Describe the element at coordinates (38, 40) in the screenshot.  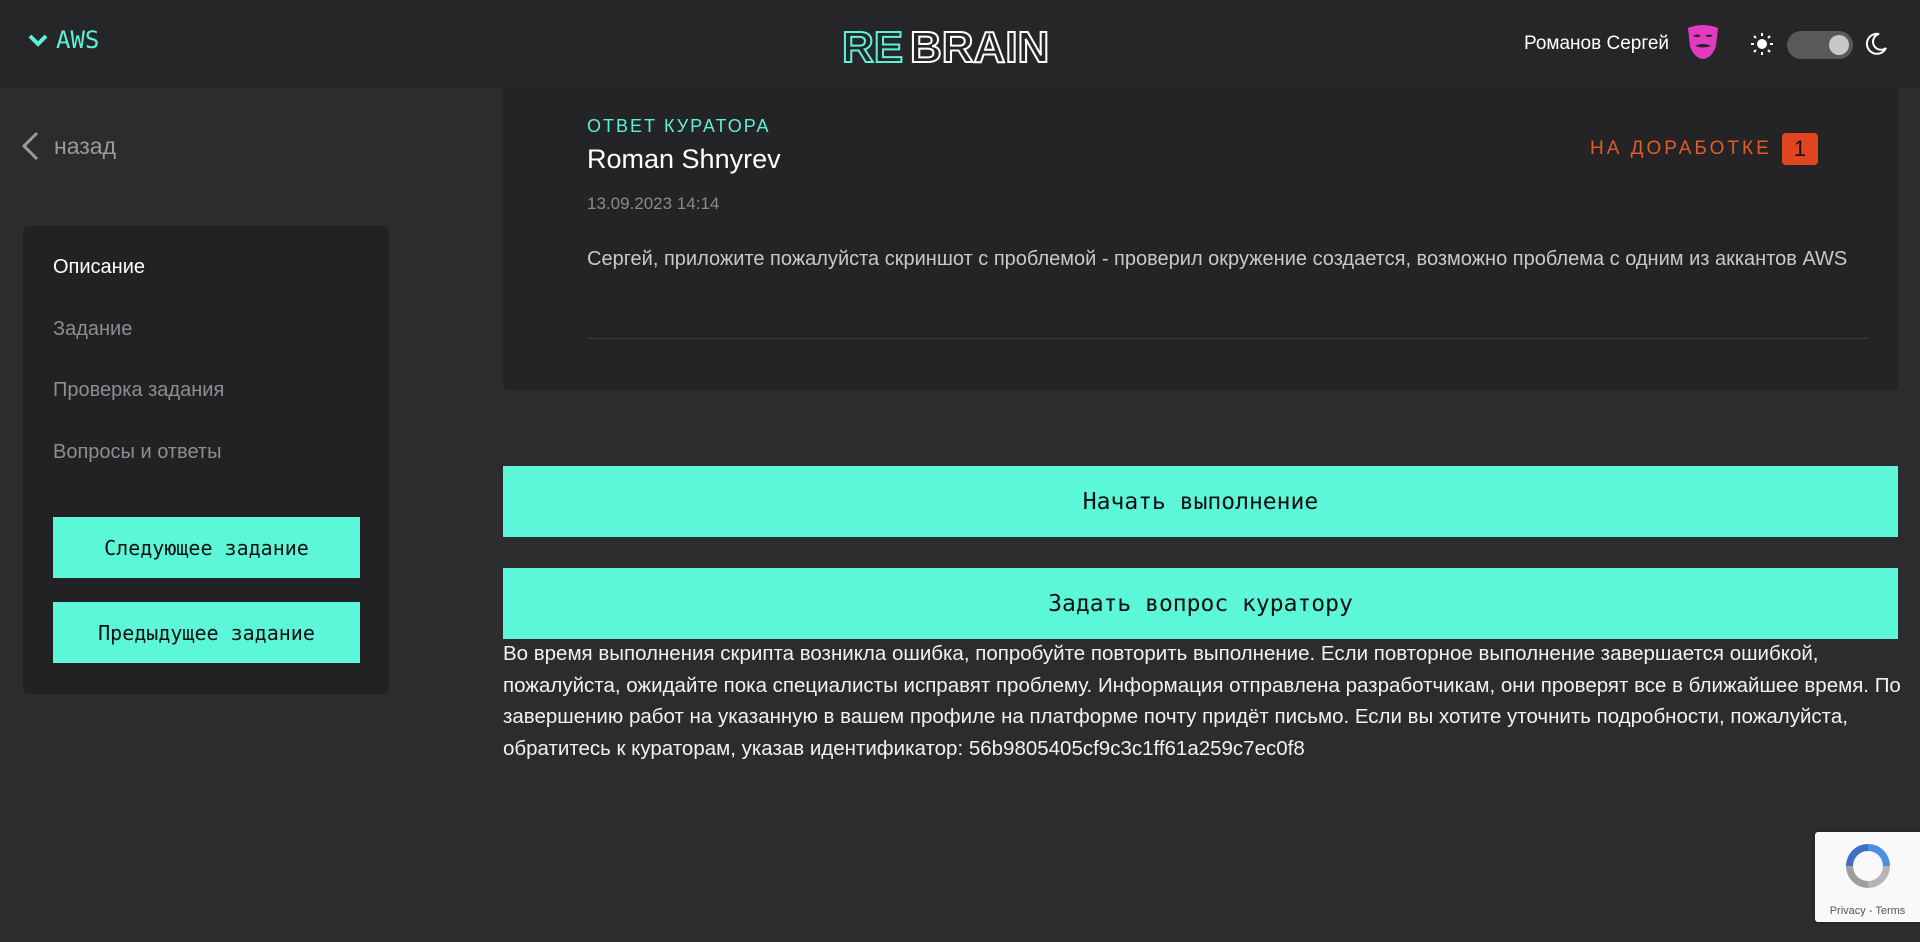
I see `chevron-down-icon` at that location.